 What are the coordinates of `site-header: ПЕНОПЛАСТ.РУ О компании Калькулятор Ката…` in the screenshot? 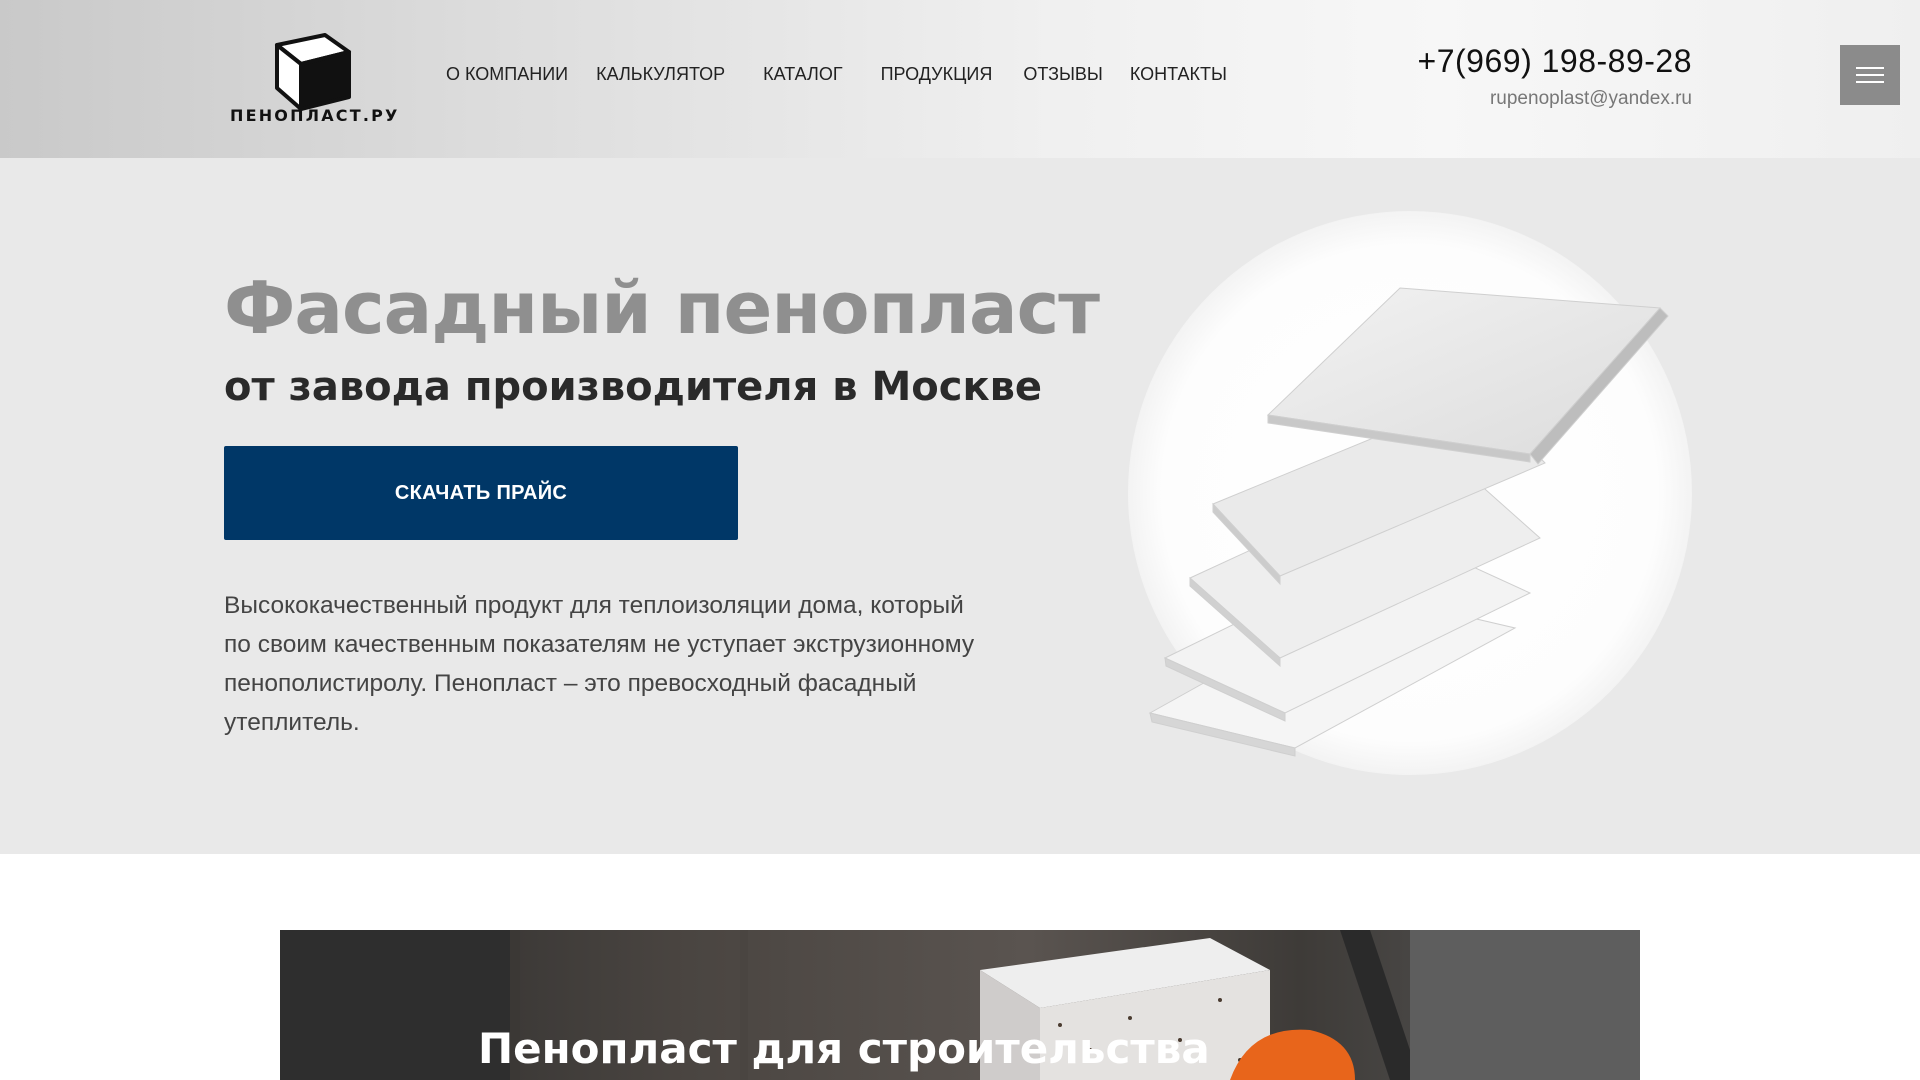 It's located at (960, 79).